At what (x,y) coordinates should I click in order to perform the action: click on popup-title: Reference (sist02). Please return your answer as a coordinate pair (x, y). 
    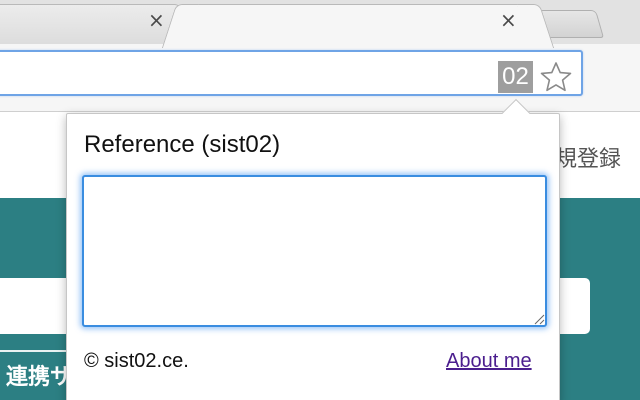
    Looking at the image, I should click on (182, 144).